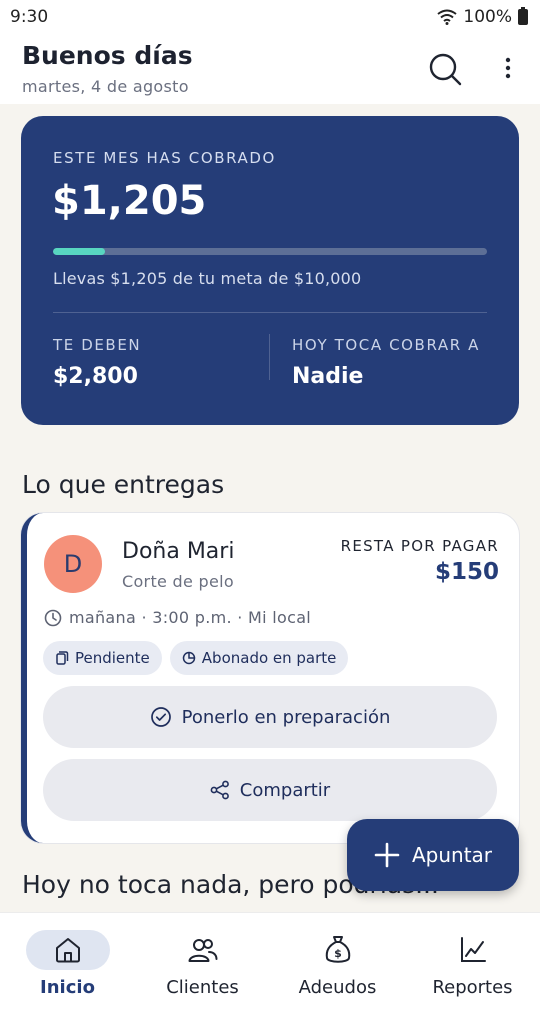 The image size is (540, 1017). I want to click on money-bag-icon: $, so click(337, 949).